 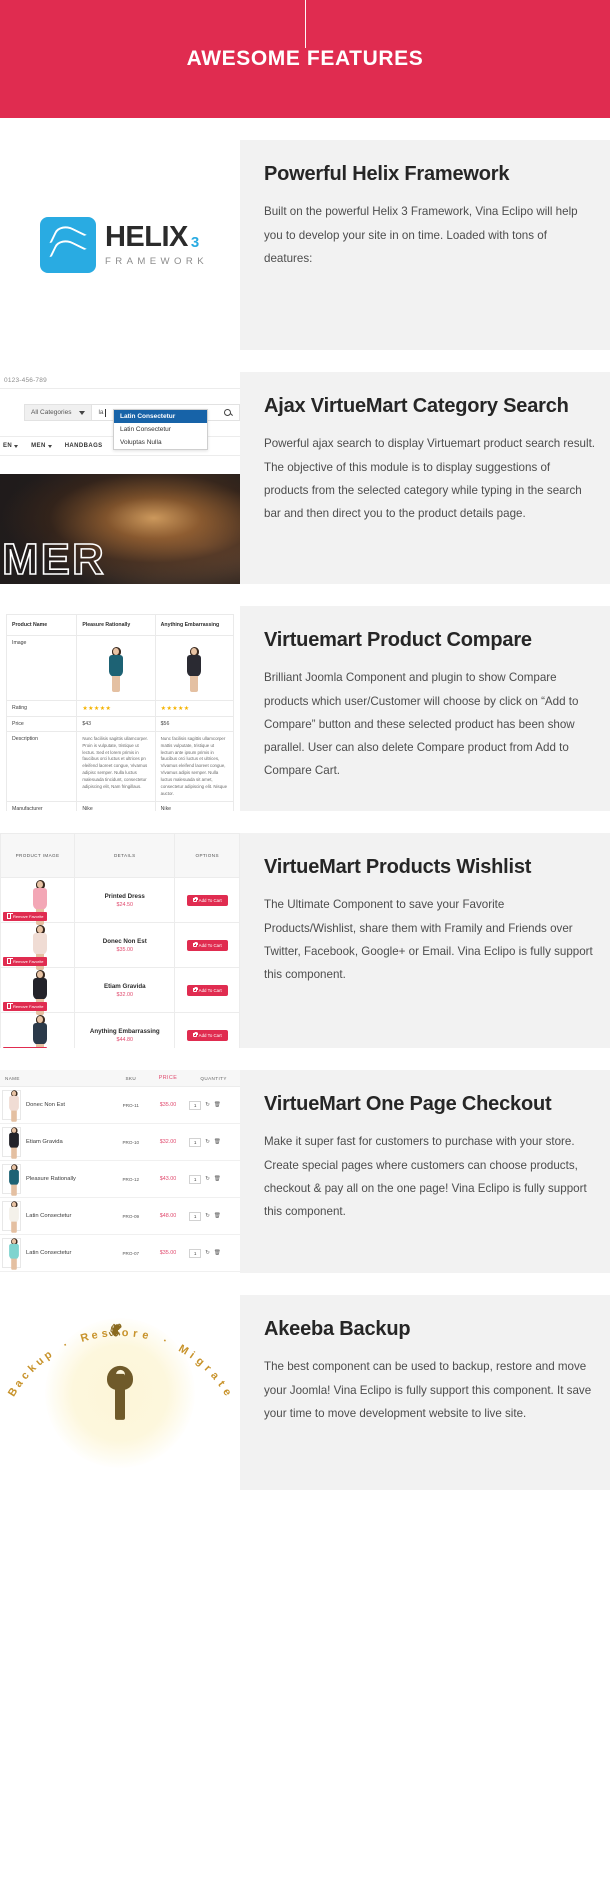 I want to click on shop-phone: 0123-456-789, so click(x=25, y=380).